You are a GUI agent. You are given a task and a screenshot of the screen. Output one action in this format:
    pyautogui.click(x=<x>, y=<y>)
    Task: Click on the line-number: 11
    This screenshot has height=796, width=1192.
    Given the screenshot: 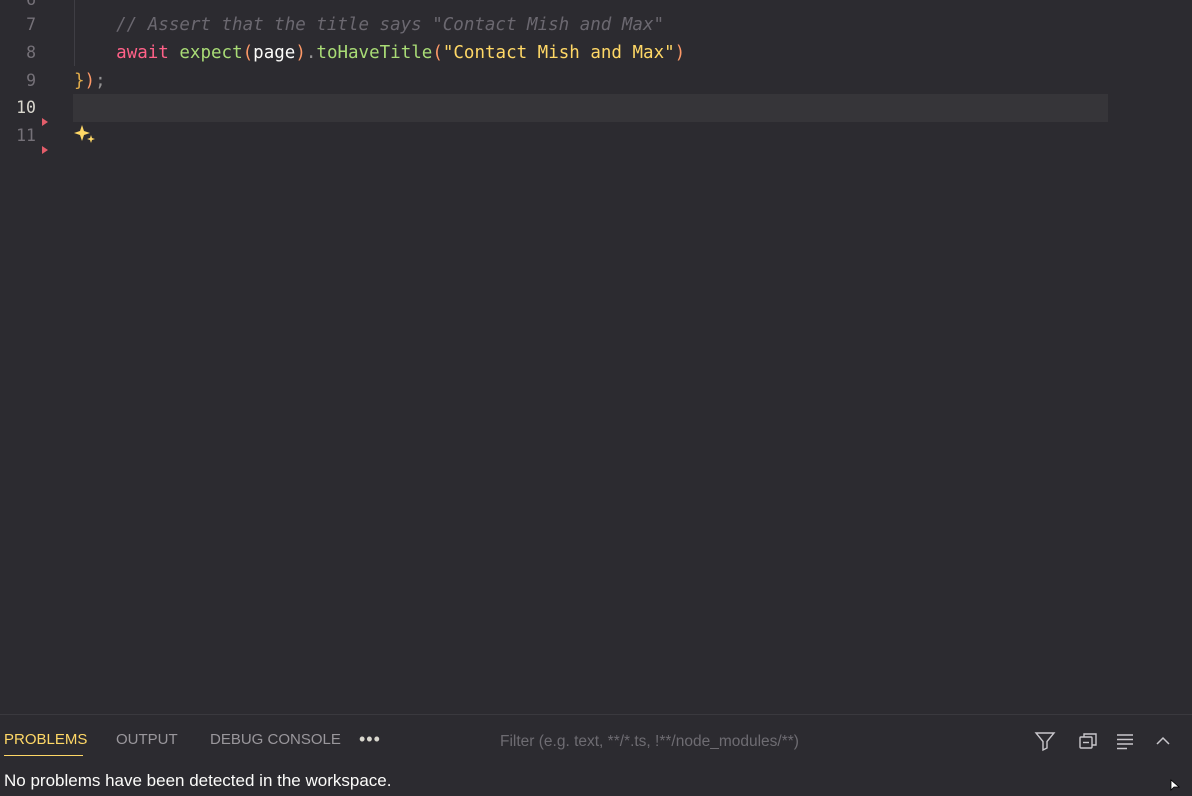 What is the action you would take?
    pyautogui.click(x=26, y=135)
    